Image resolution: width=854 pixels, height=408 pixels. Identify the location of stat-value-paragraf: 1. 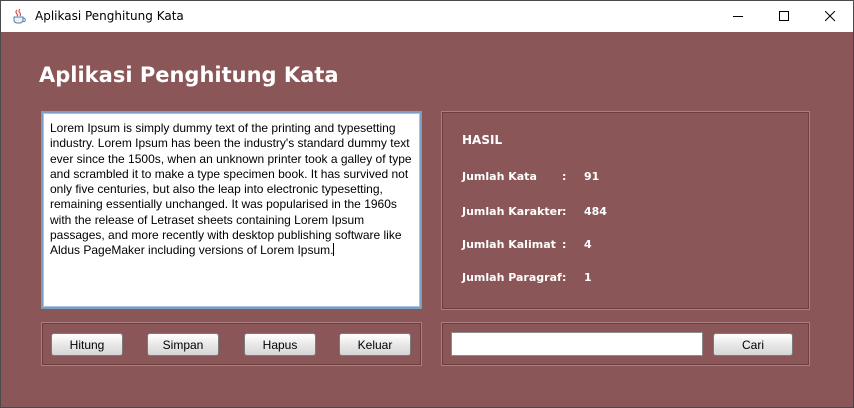
(588, 277).